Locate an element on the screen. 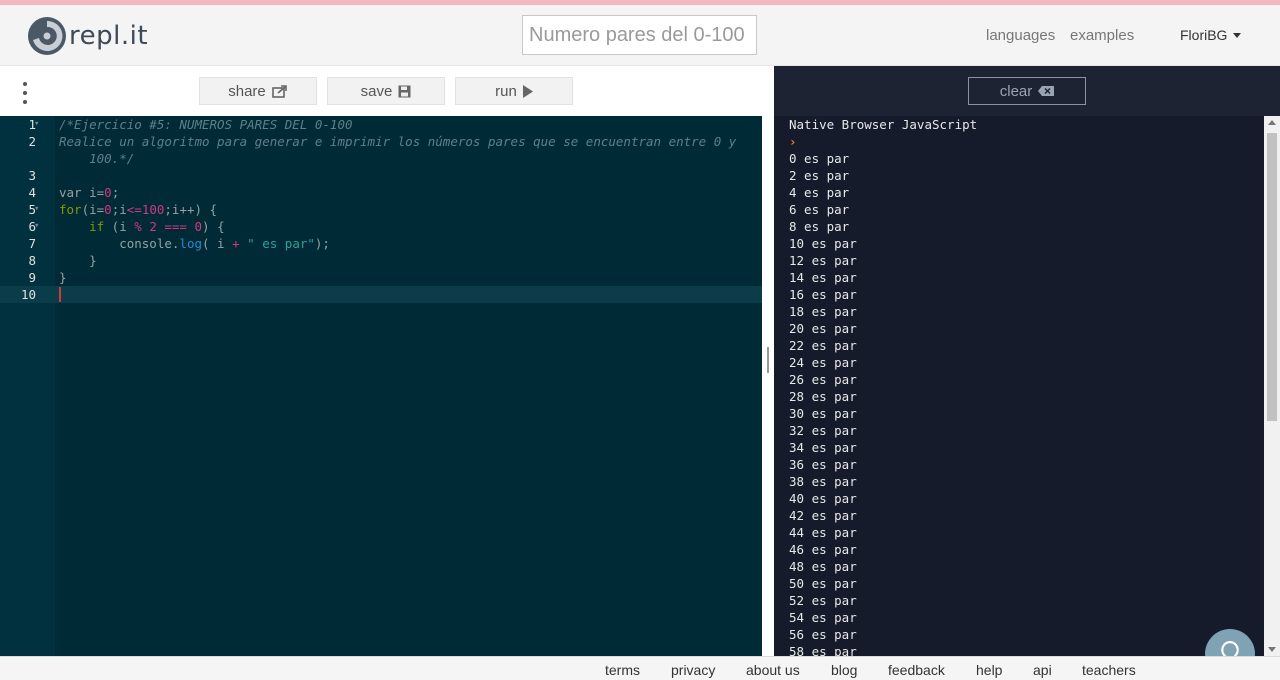  code-line: 7 console.log( i + " es par"); is located at coordinates (381, 243).